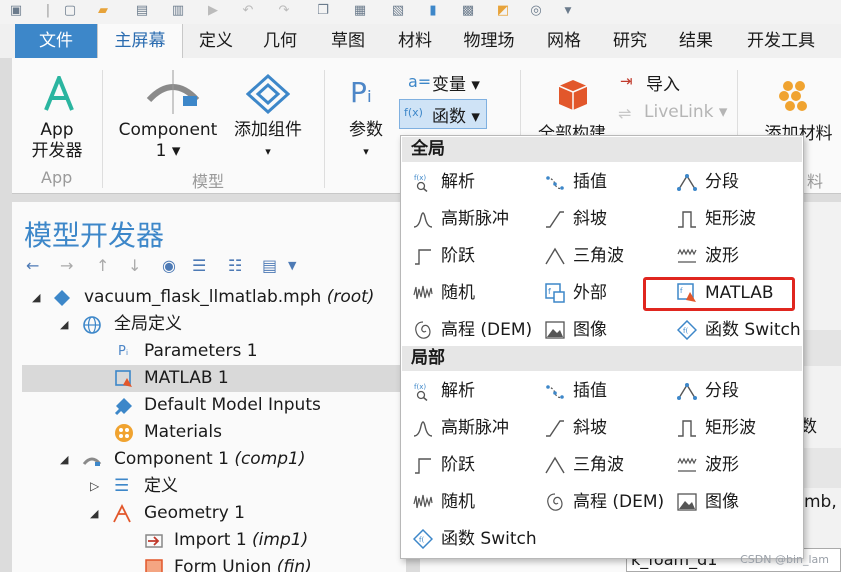  I want to click on tab-materials: 材料, so click(415, 41).